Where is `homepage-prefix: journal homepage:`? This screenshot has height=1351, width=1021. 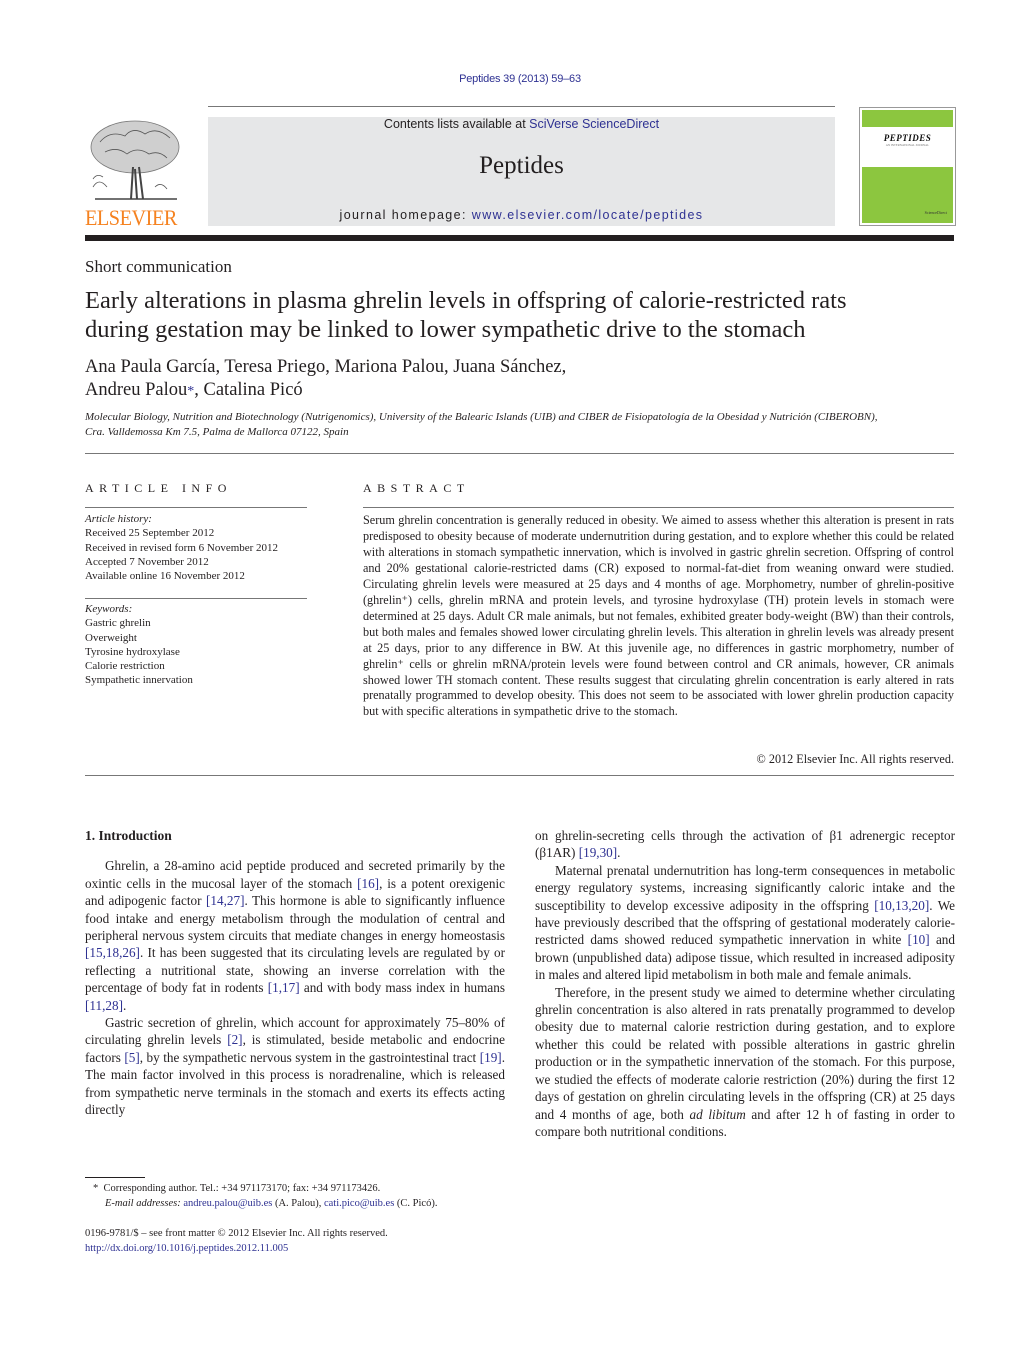
homepage-prefix: journal homepage: is located at coordinates (405, 215).